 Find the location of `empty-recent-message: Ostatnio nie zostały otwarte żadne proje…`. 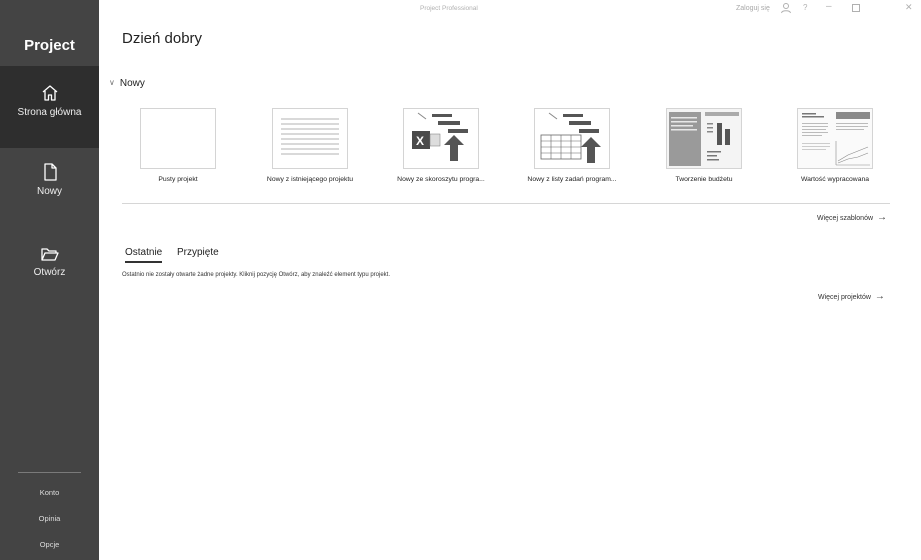

empty-recent-message: Ostatnio nie zostały otwarte żadne proje… is located at coordinates (256, 275).